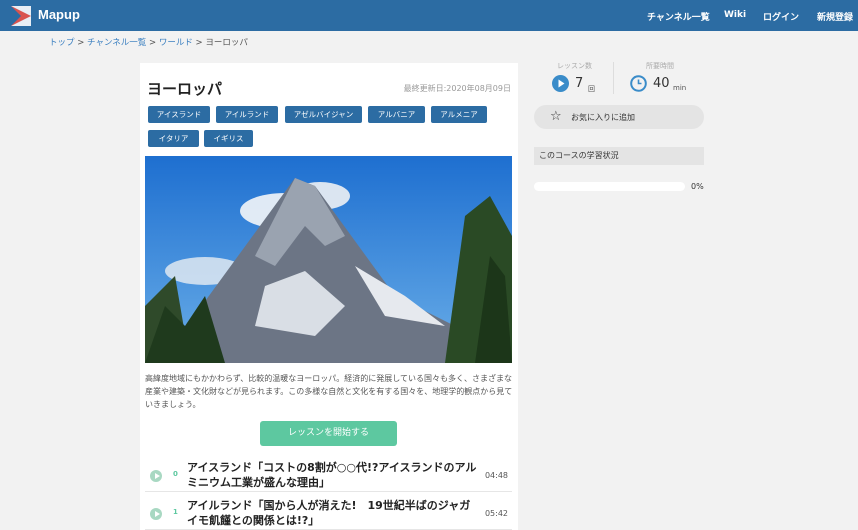  I want to click on tag-albania: アルバニア, so click(396, 114).